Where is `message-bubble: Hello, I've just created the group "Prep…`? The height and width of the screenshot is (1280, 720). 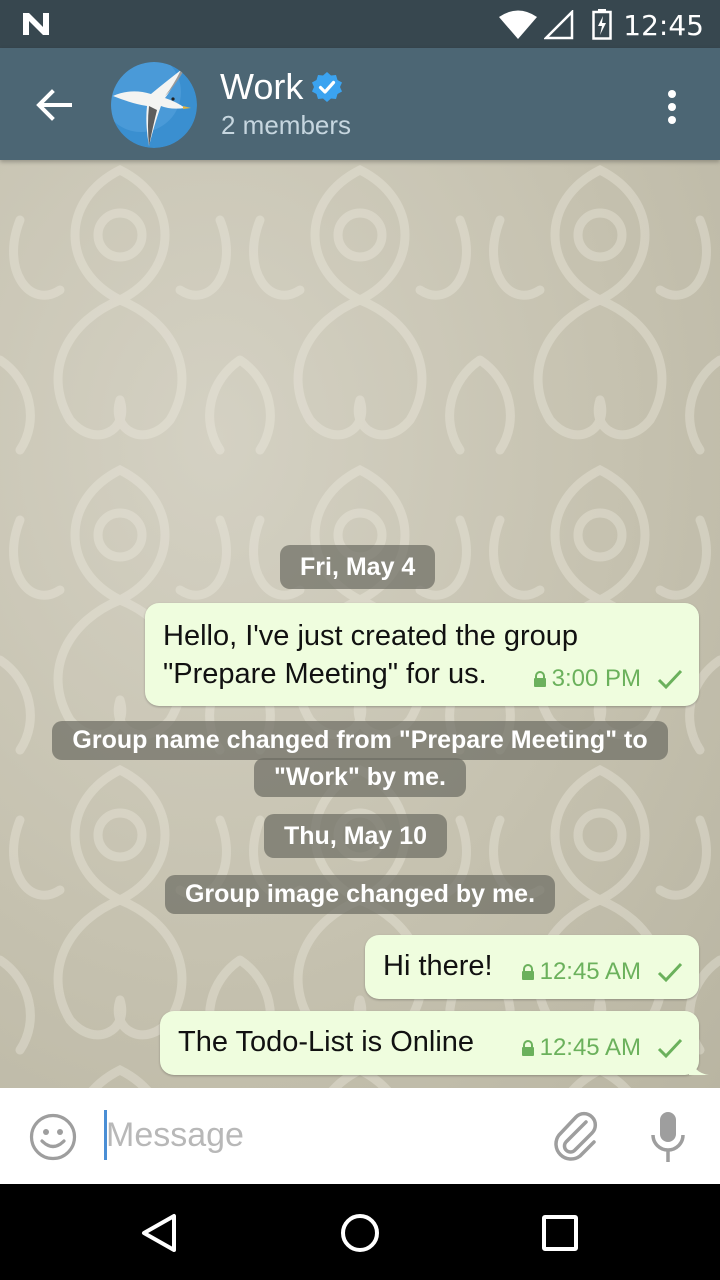
message-bubble: Hello, I've just created the group "Prep… is located at coordinates (422, 654).